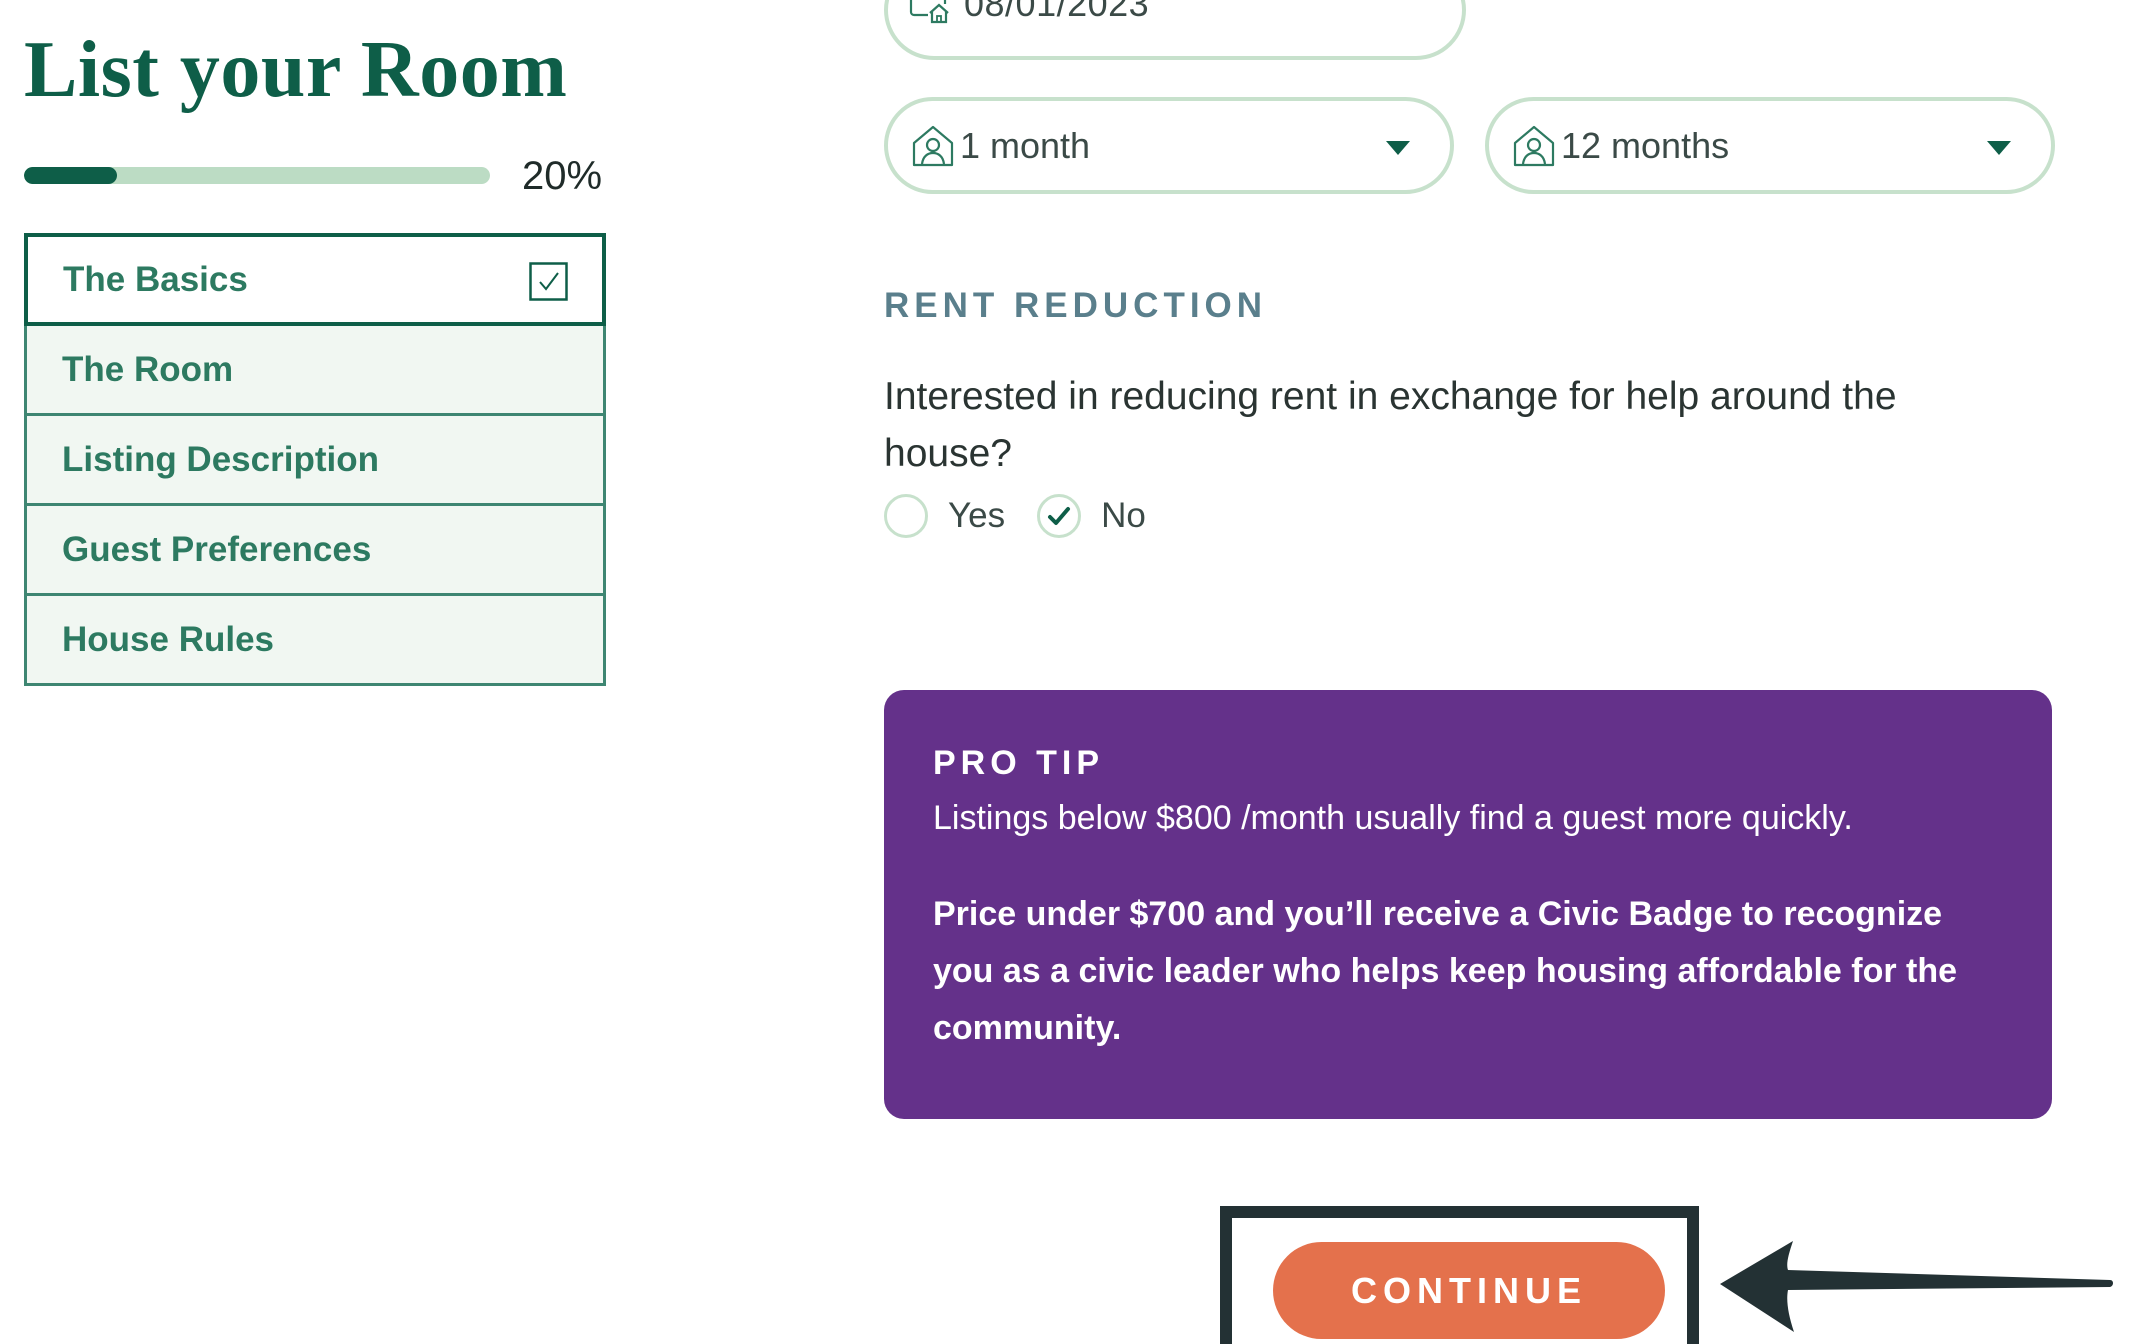 The image size is (2146, 1344). I want to click on checkmark-icon, so click(1059, 516).